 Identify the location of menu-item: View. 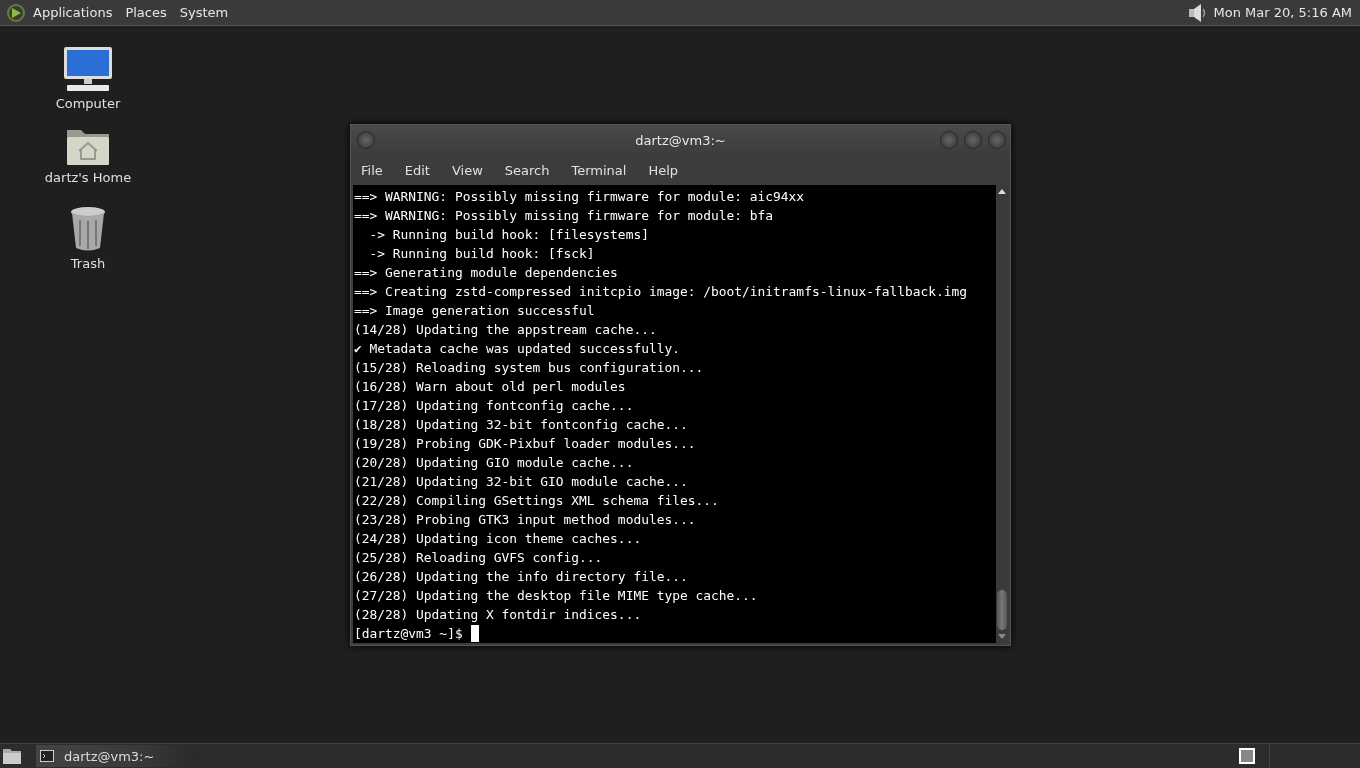
(467, 170).